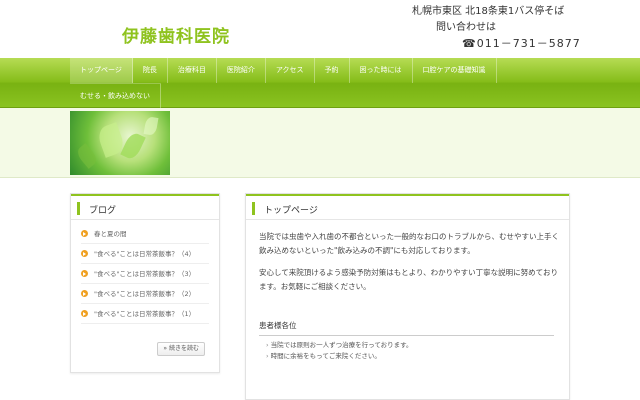  Describe the element at coordinates (145, 207) in the screenshot. I see `blog-header: ブログ` at that location.